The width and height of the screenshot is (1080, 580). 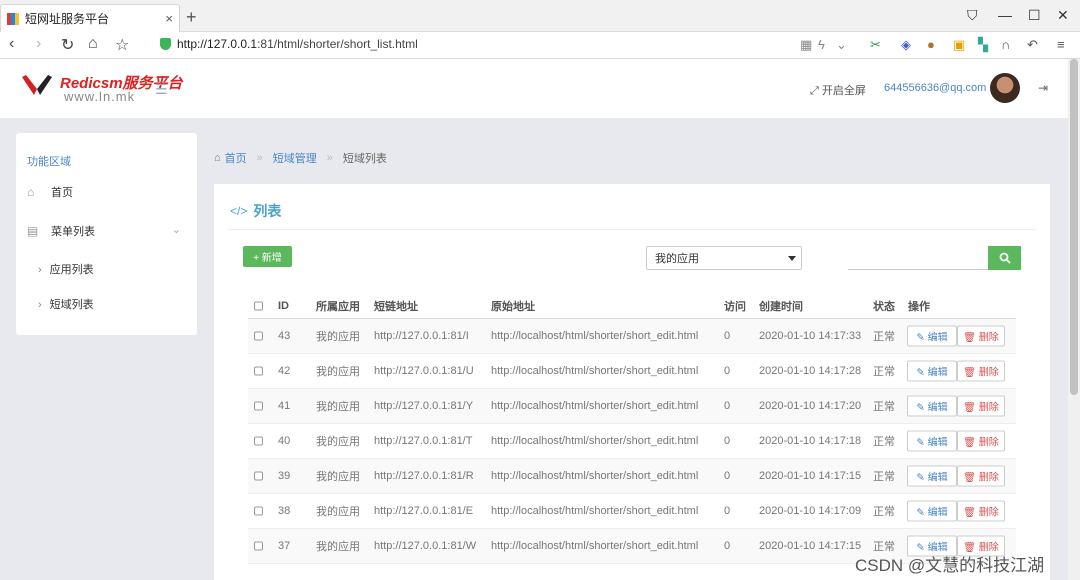 I want to click on sidebar-section-title: 功能区域, so click(x=49, y=162).